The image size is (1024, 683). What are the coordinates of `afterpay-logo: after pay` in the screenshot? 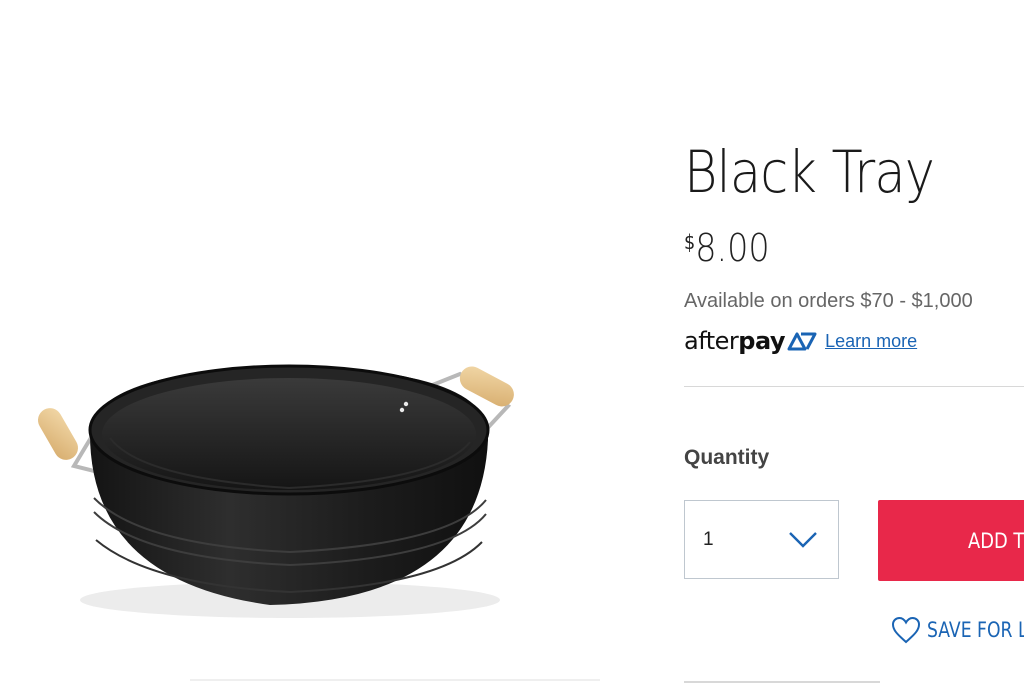 It's located at (735, 341).